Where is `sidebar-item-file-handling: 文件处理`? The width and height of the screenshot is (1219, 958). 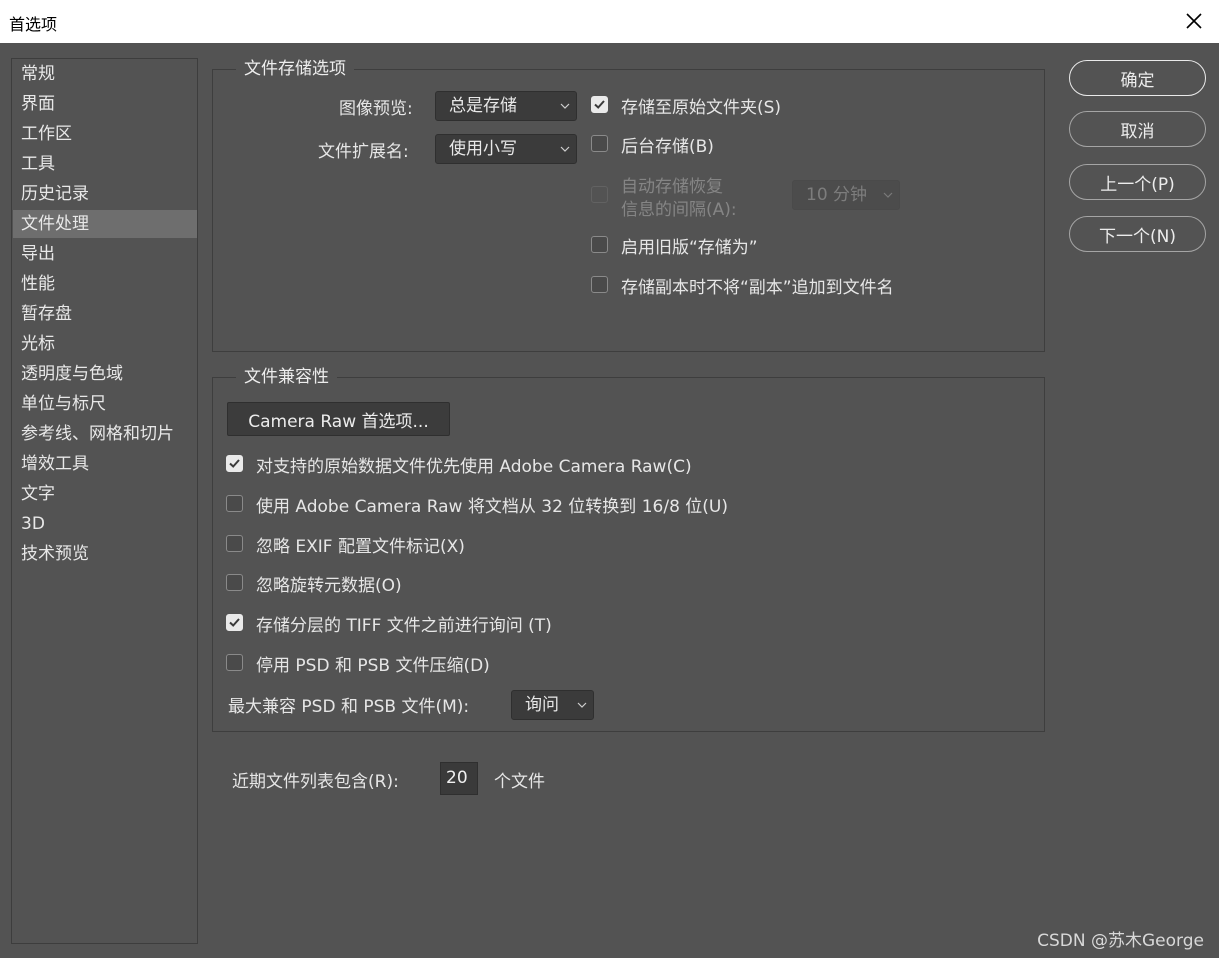 sidebar-item-file-handling: 文件处理 is located at coordinates (105, 224).